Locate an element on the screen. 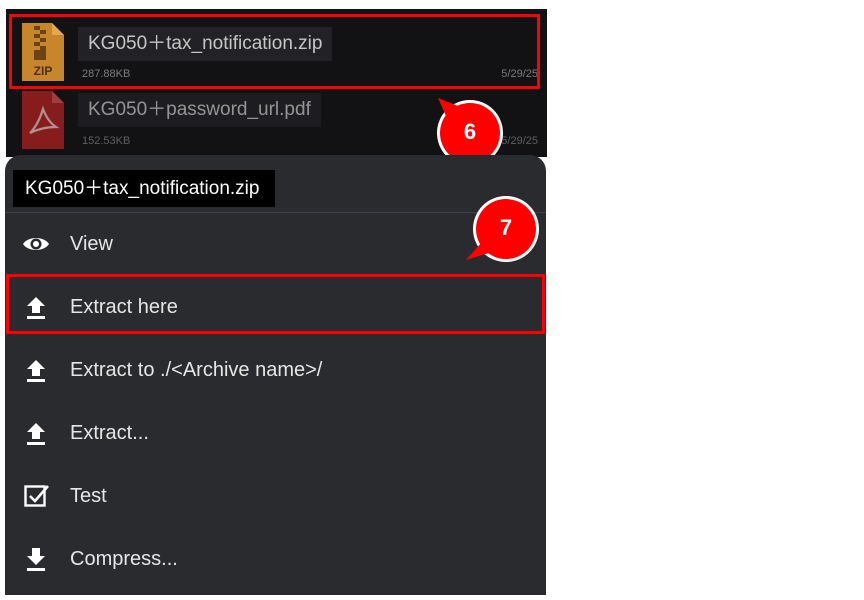 This screenshot has height=600, width=864. menu-item-label: Extract to ./<Archive name>/ is located at coordinates (196, 370).